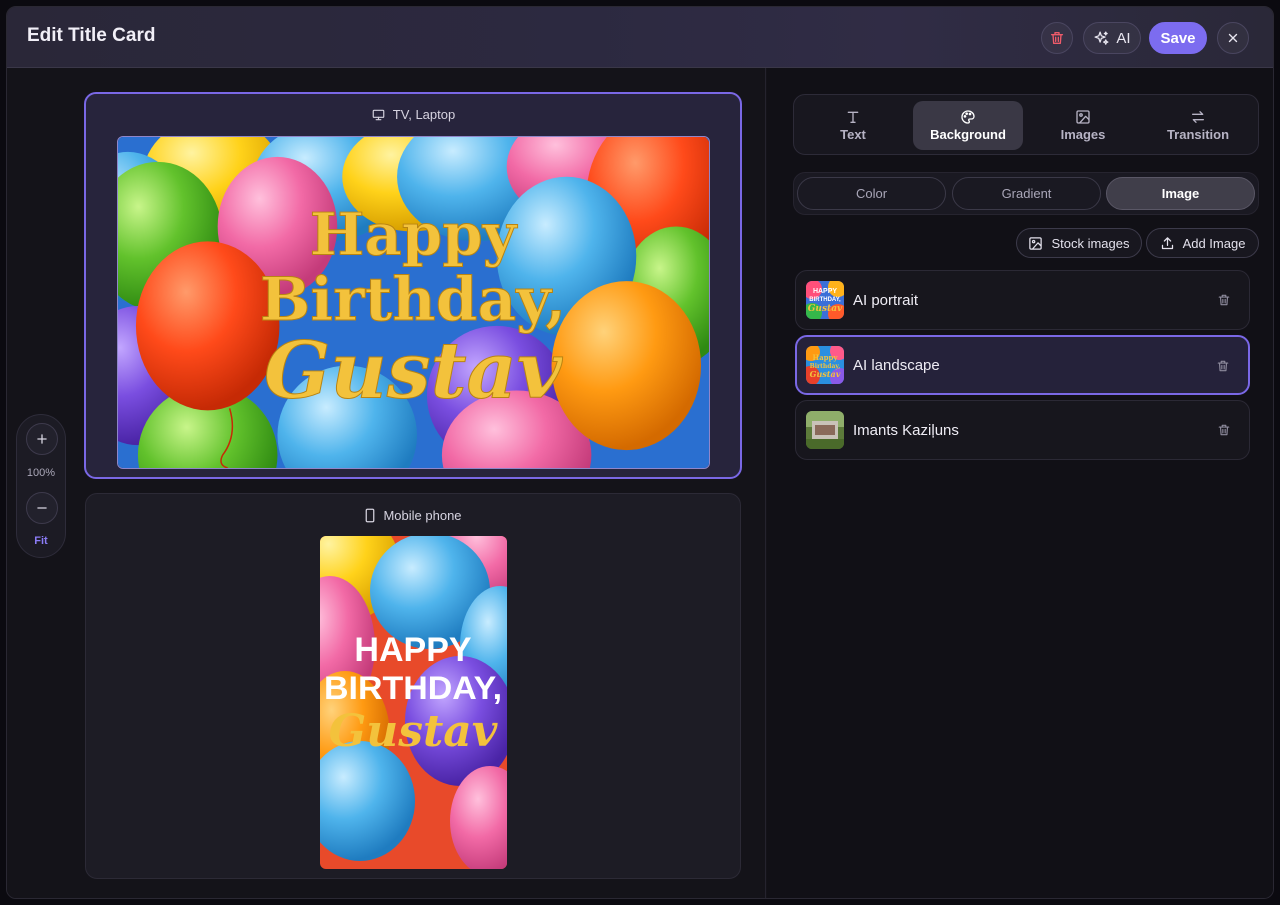 This screenshot has width=1280, height=905. What do you see at coordinates (1198, 125) in the screenshot?
I see `tab-transition: Transition` at bounding box center [1198, 125].